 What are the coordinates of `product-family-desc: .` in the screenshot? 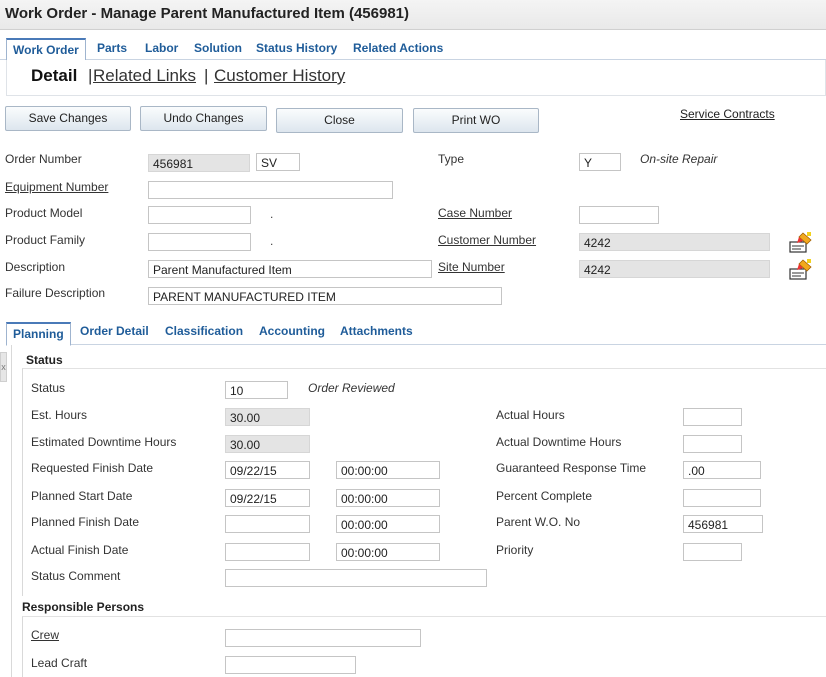 It's located at (272, 241).